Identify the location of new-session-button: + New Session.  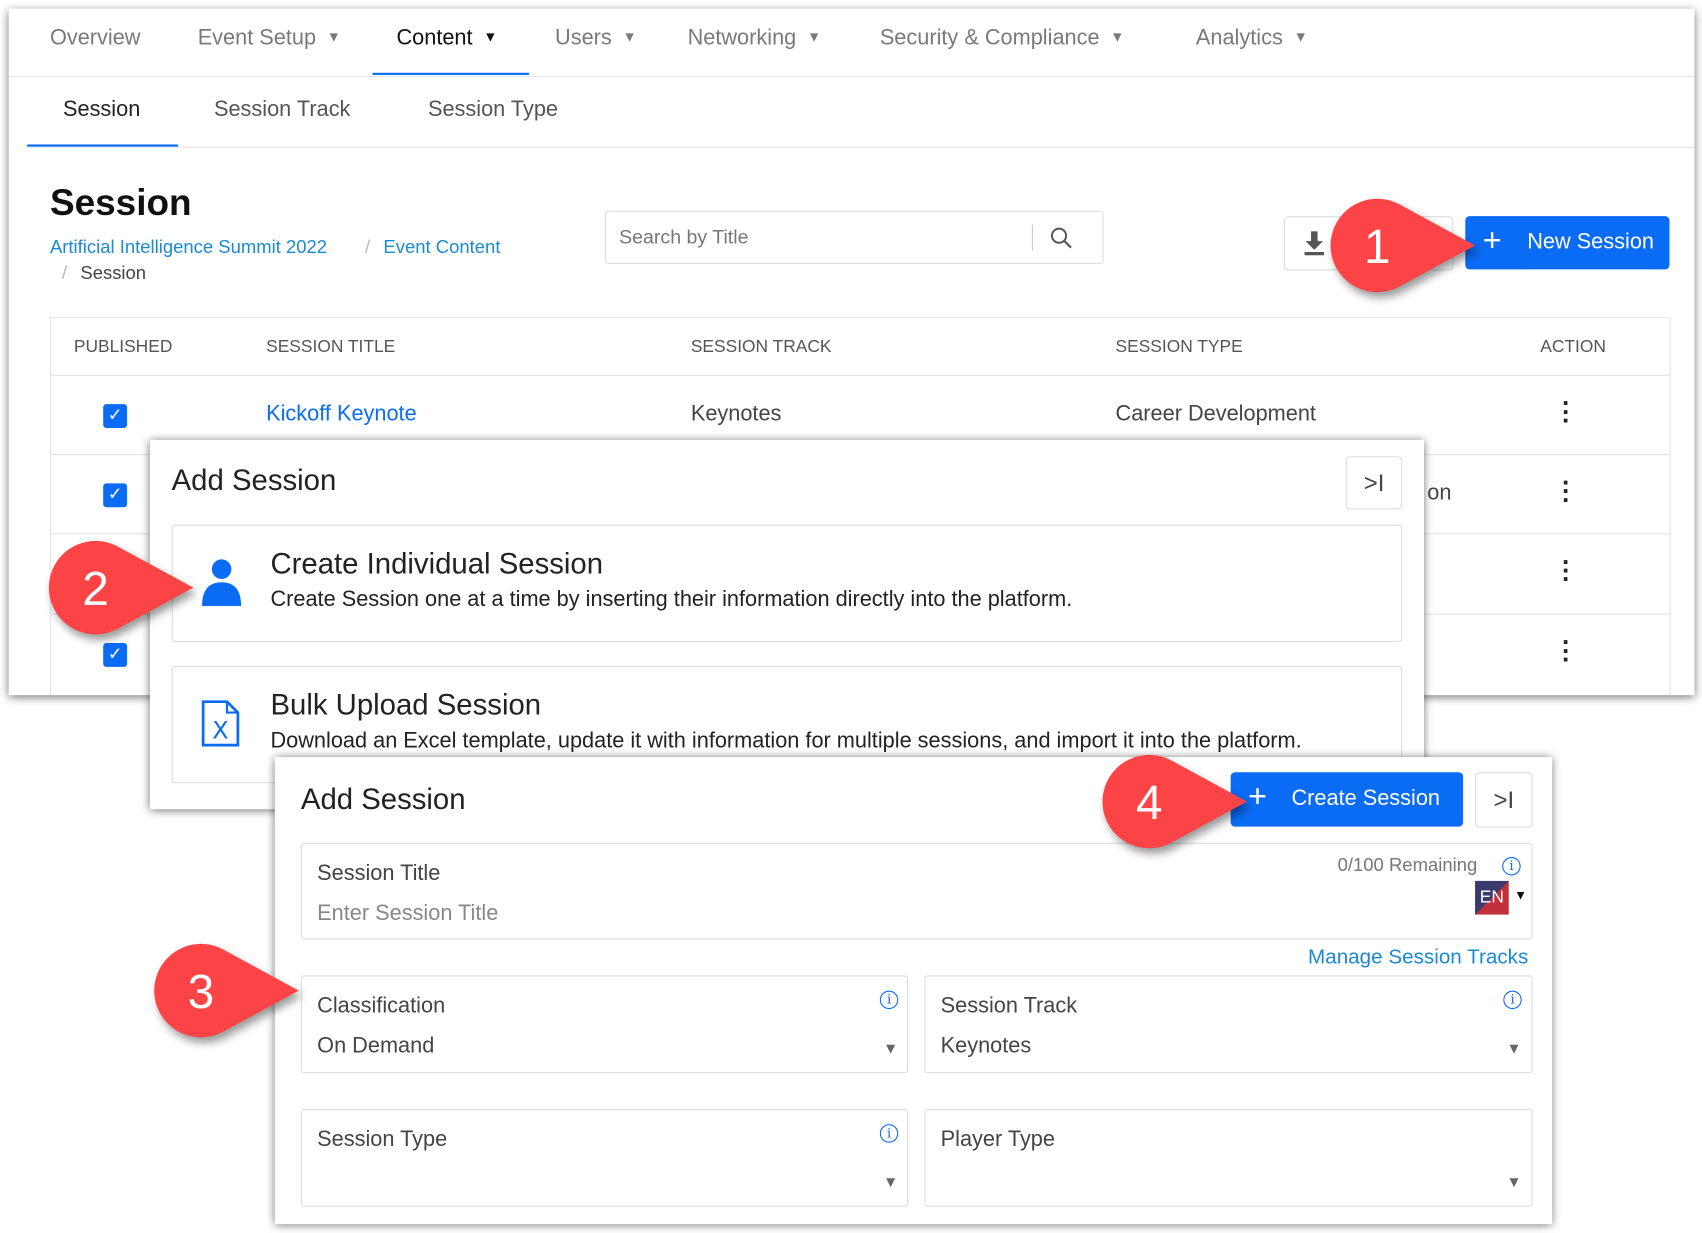
(1567, 243).